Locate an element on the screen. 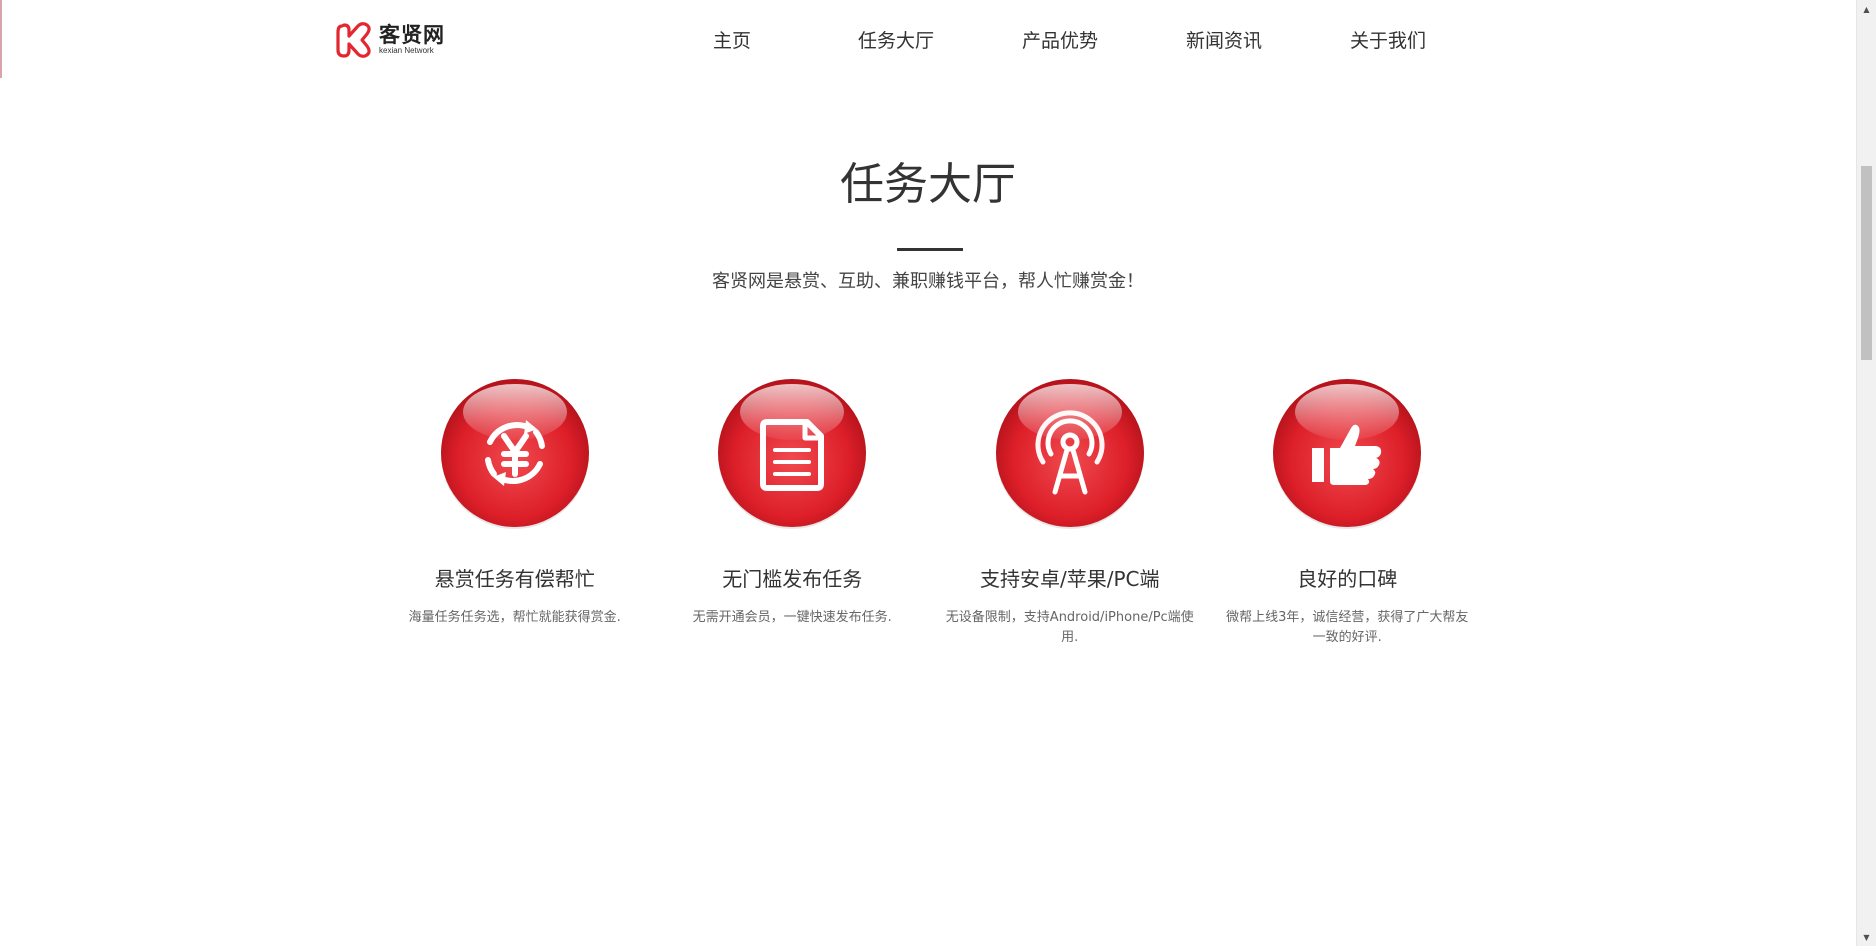 The height and width of the screenshot is (946, 1876). yuan-exchange-icon is located at coordinates (514, 454).